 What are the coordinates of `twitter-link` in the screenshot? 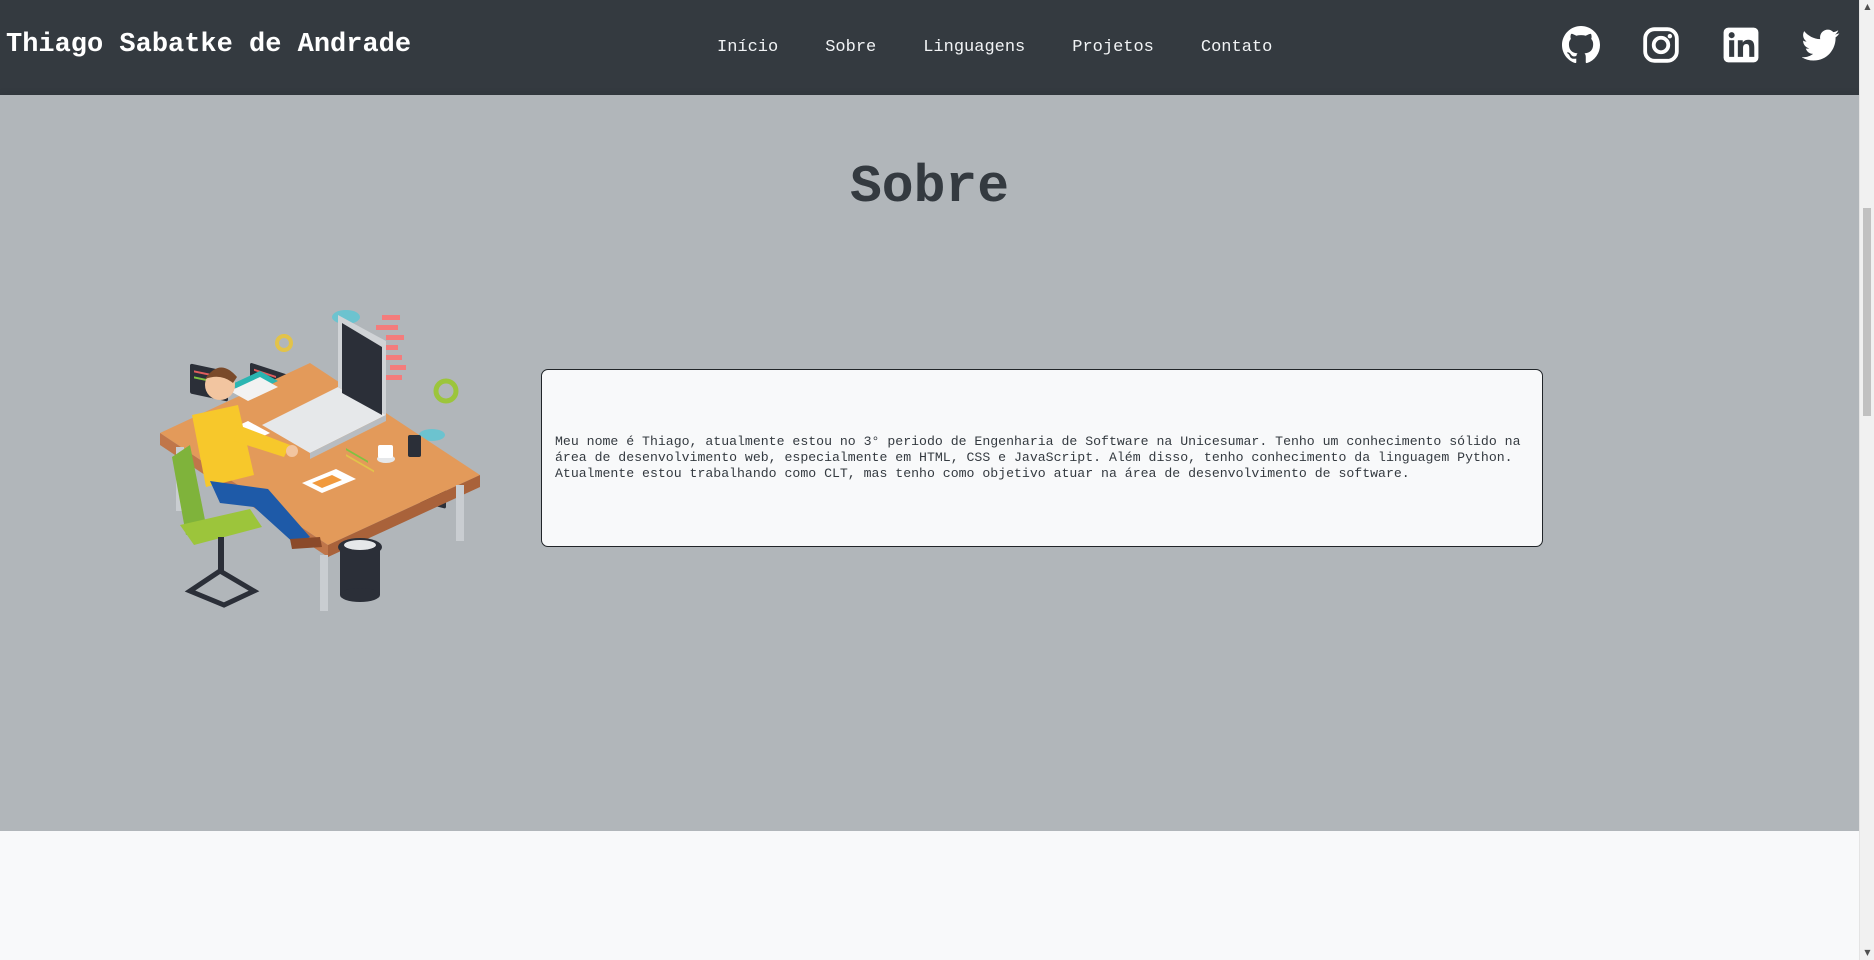 It's located at (1821, 45).